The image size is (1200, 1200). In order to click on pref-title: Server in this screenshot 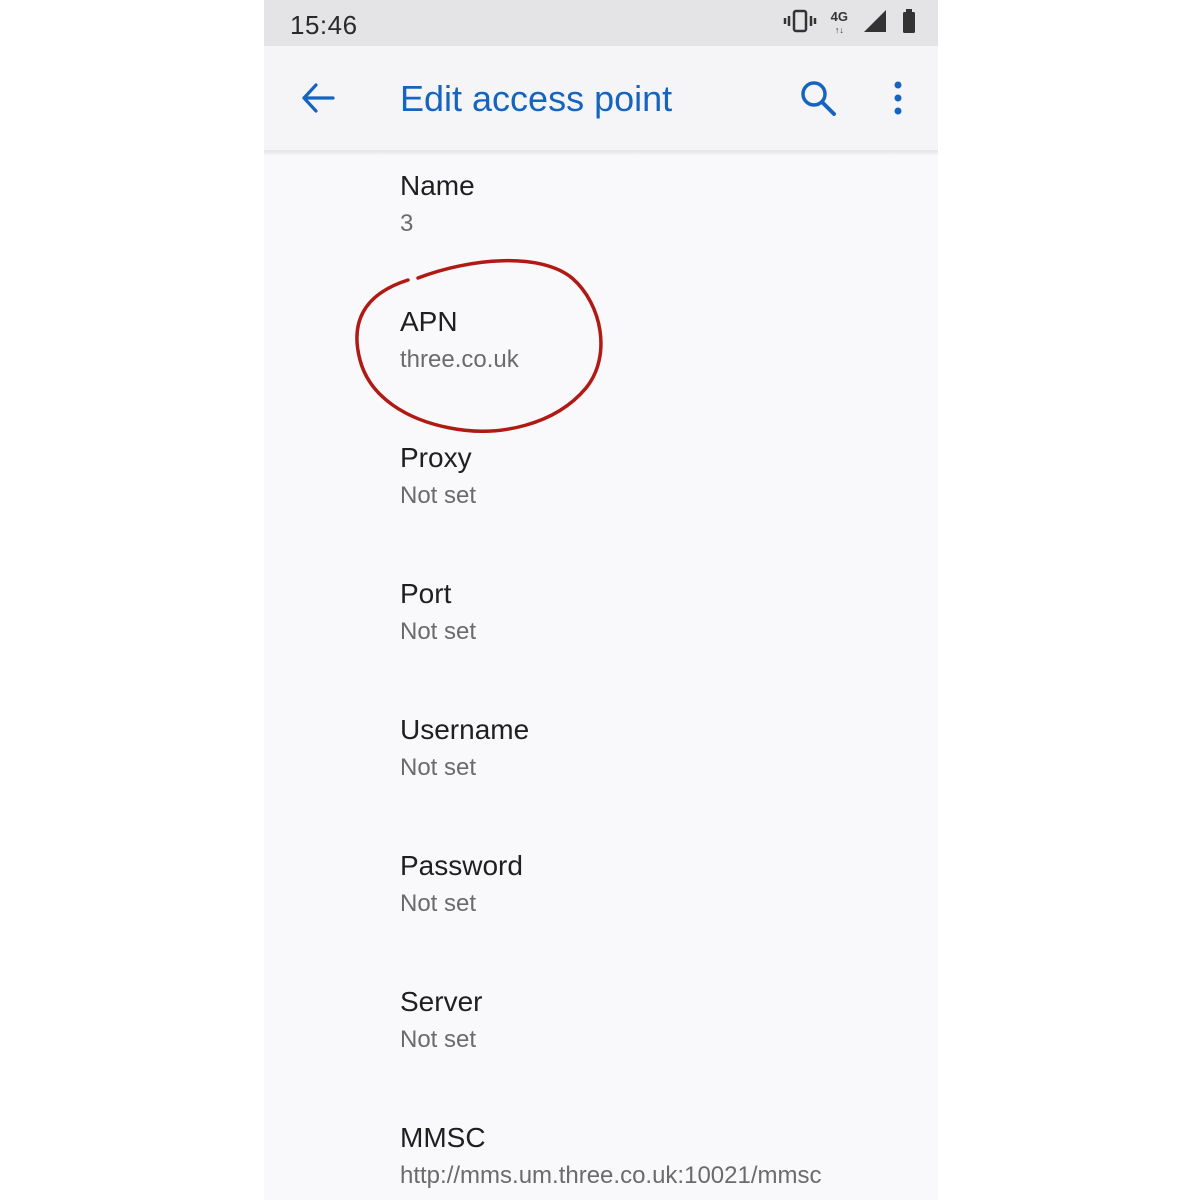, I will do `click(441, 1001)`.